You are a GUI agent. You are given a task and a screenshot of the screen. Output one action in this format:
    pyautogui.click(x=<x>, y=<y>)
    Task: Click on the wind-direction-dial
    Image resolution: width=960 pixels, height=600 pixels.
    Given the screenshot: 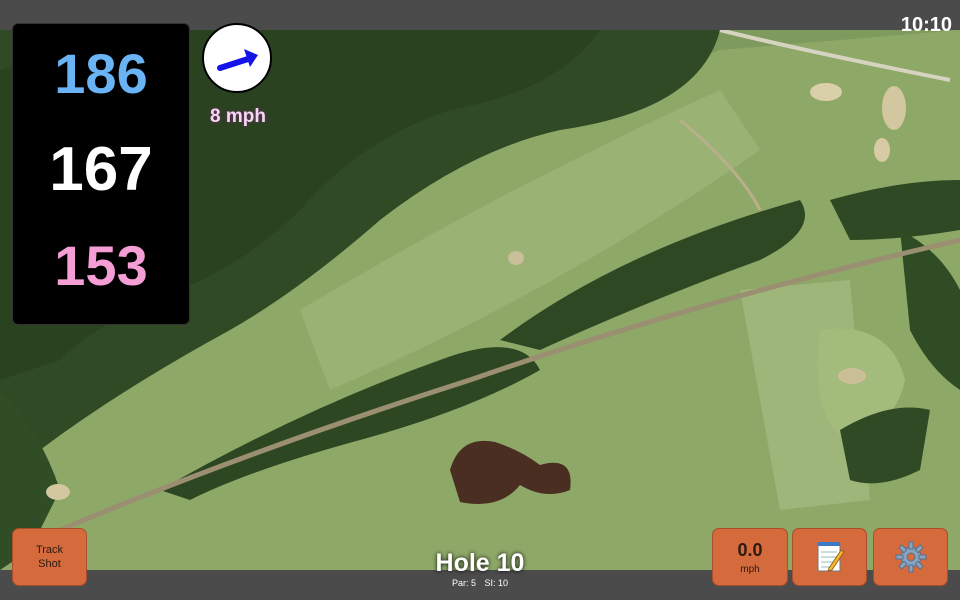 What is the action you would take?
    pyautogui.click(x=237, y=58)
    